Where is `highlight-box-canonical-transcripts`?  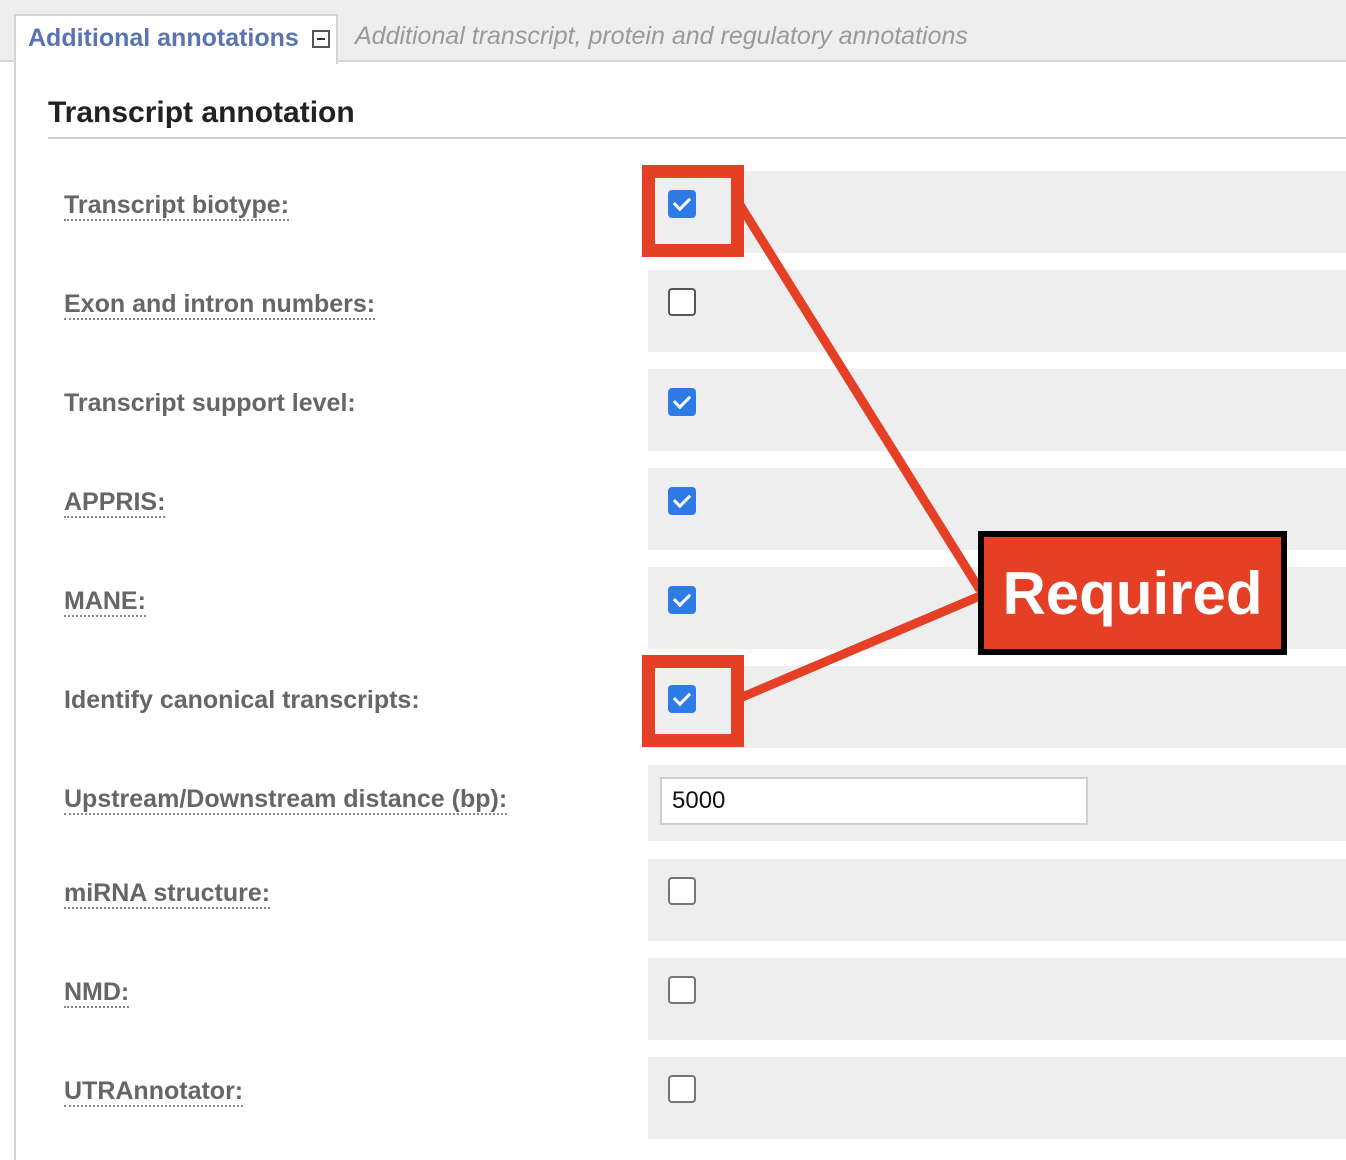
highlight-box-canonical-transcripts is located at coordinates (693, 701).